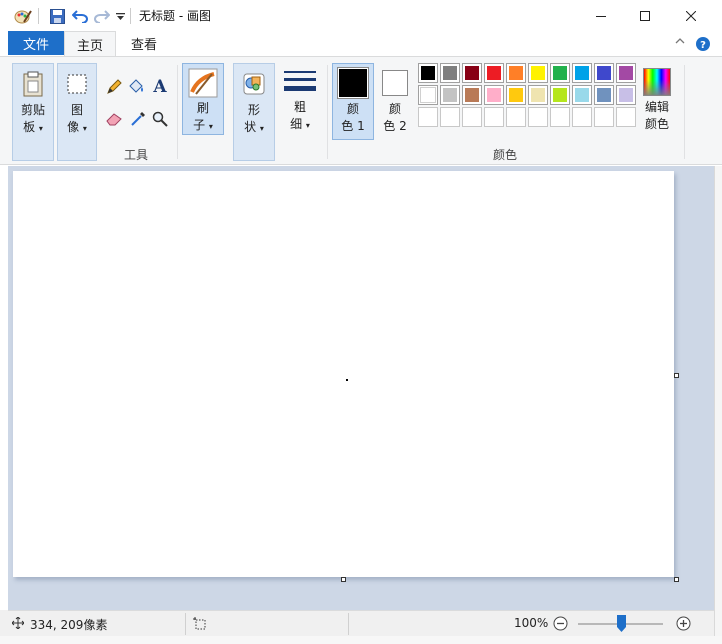 The height and width of the screenshot is (644, 722). I want to click on color2-button: 颜 色 2, so click(395, 101).